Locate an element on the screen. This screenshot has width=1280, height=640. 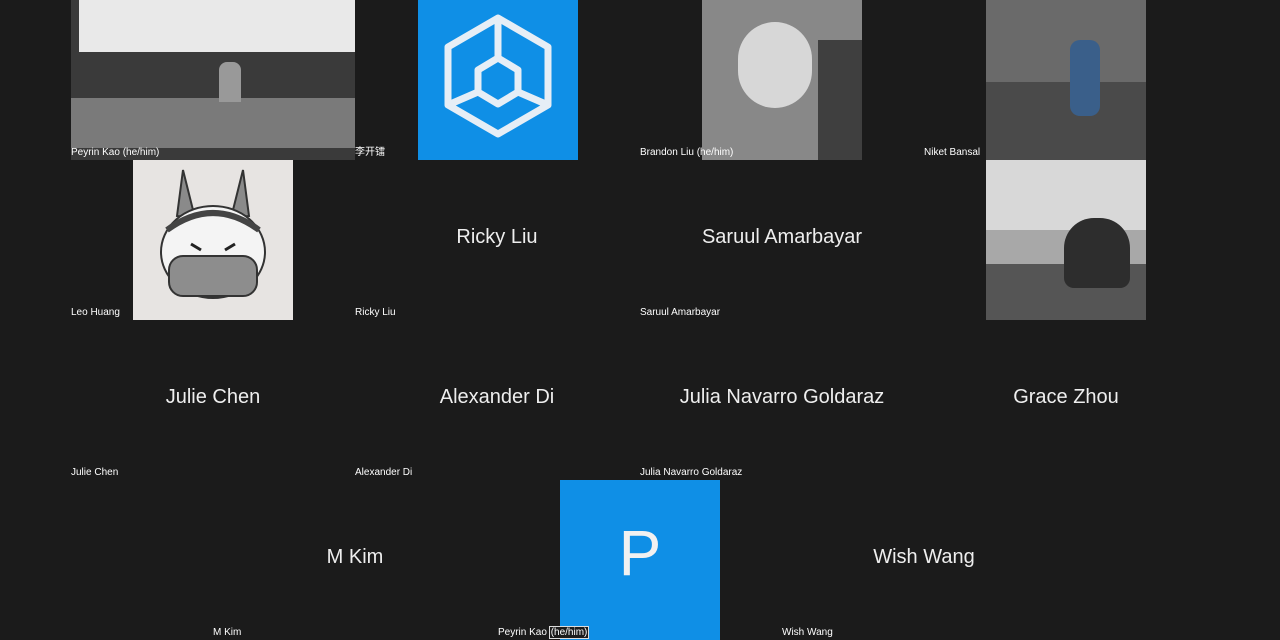
participant-tile-niket-bansal: Niket Bansal is located at coordinates (1066, 80).